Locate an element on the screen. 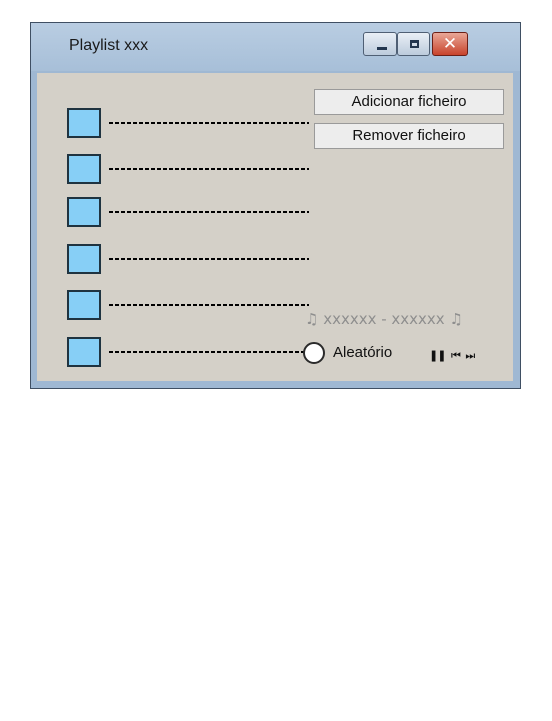  close-icon: ✕ is located at coordinates (450, 44).